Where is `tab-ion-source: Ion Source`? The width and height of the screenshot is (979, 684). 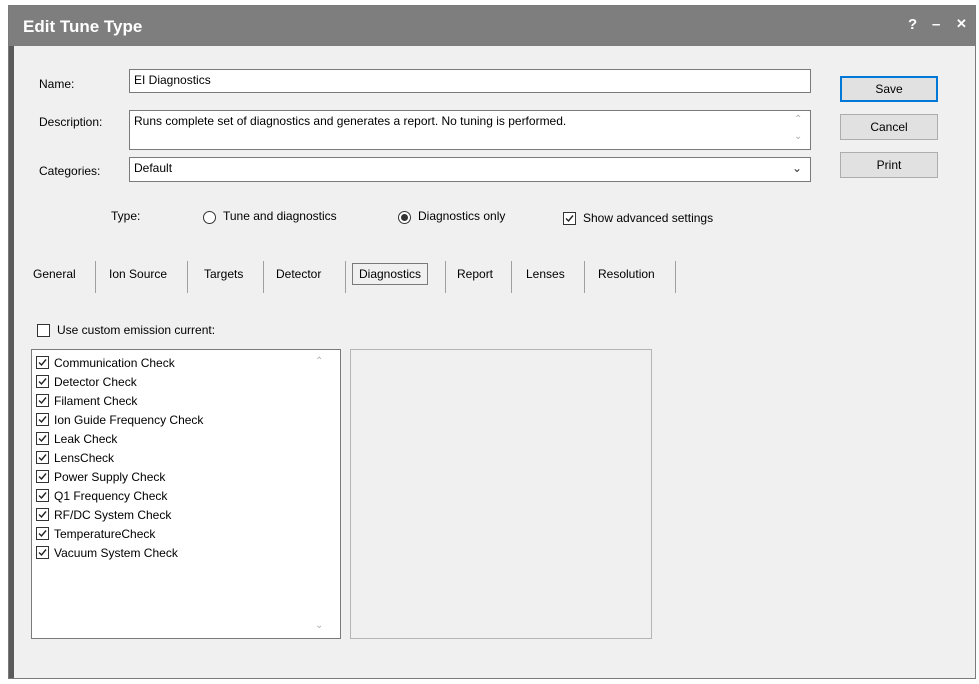 tab-ion-source: Ion Source is located at coordinates (138, 274).